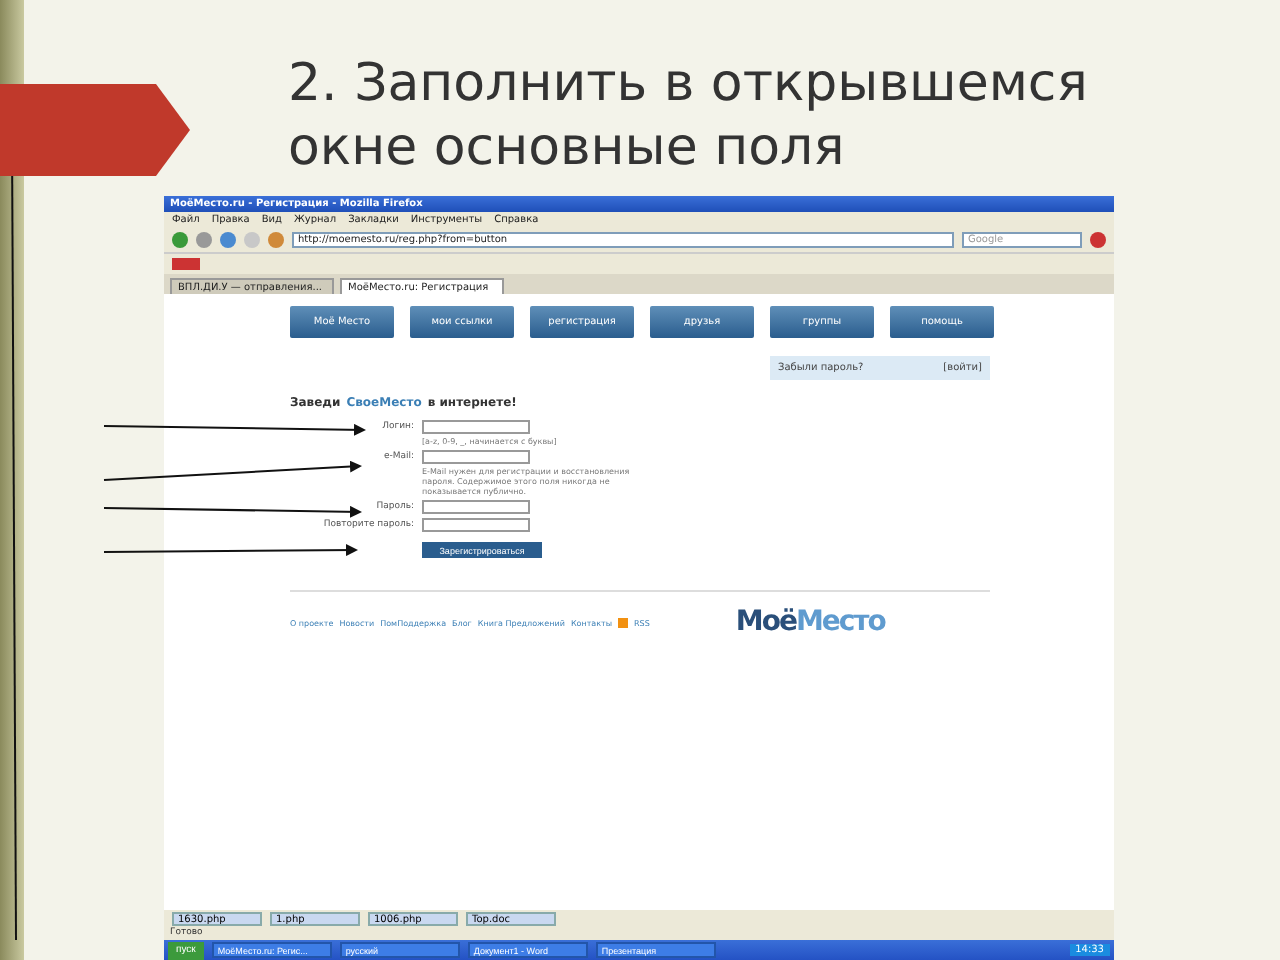 This screenshot has height=960, width=1280. Describe the element at coordinates (689, 117) in the screenshot. I see `slide-title: 2. Заполнить в открывшемся окне основные поля` at that location.